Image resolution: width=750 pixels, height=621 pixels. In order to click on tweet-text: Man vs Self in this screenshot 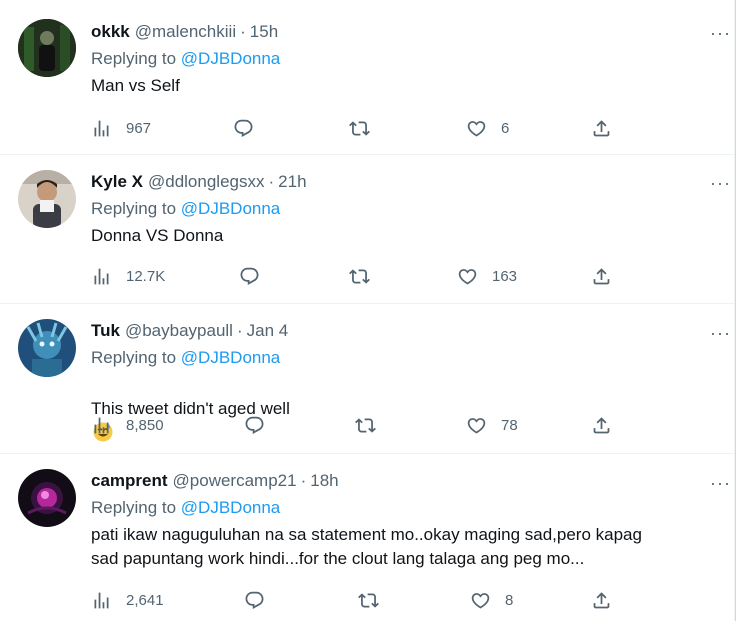, I will do `click(135, 85)`.